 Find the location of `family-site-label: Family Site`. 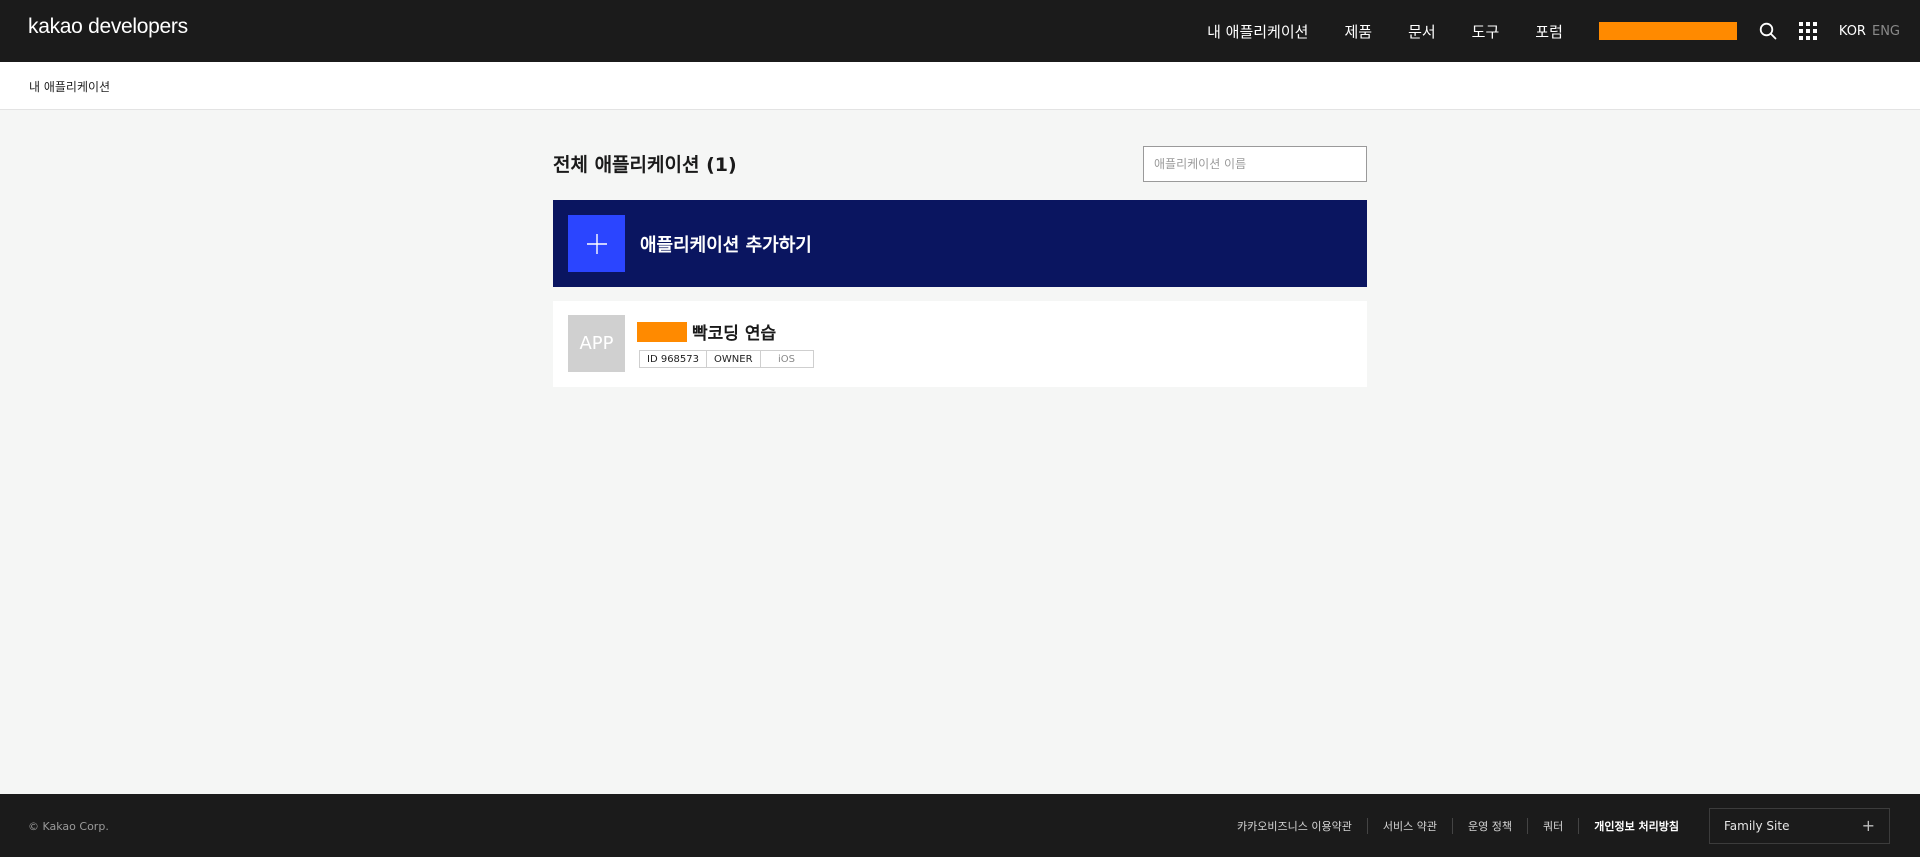

family-site-label: Family Site is located at coordinates (1757, 826).